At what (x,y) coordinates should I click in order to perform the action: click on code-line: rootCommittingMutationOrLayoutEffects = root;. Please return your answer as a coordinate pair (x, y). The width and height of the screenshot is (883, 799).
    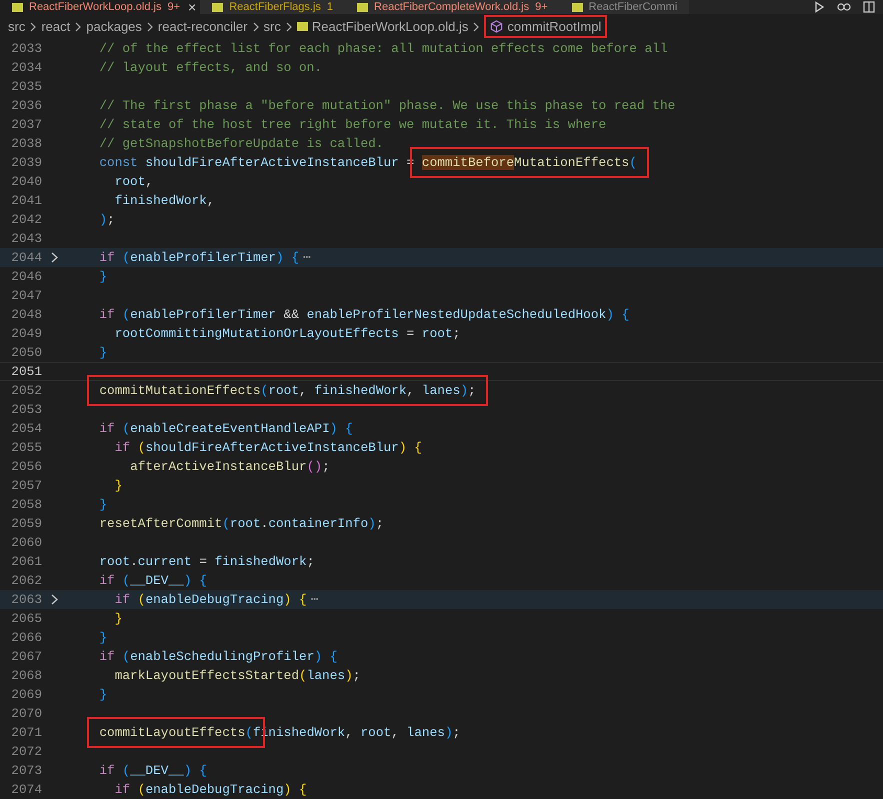
    Looking at the image, I should click on (287, 334).